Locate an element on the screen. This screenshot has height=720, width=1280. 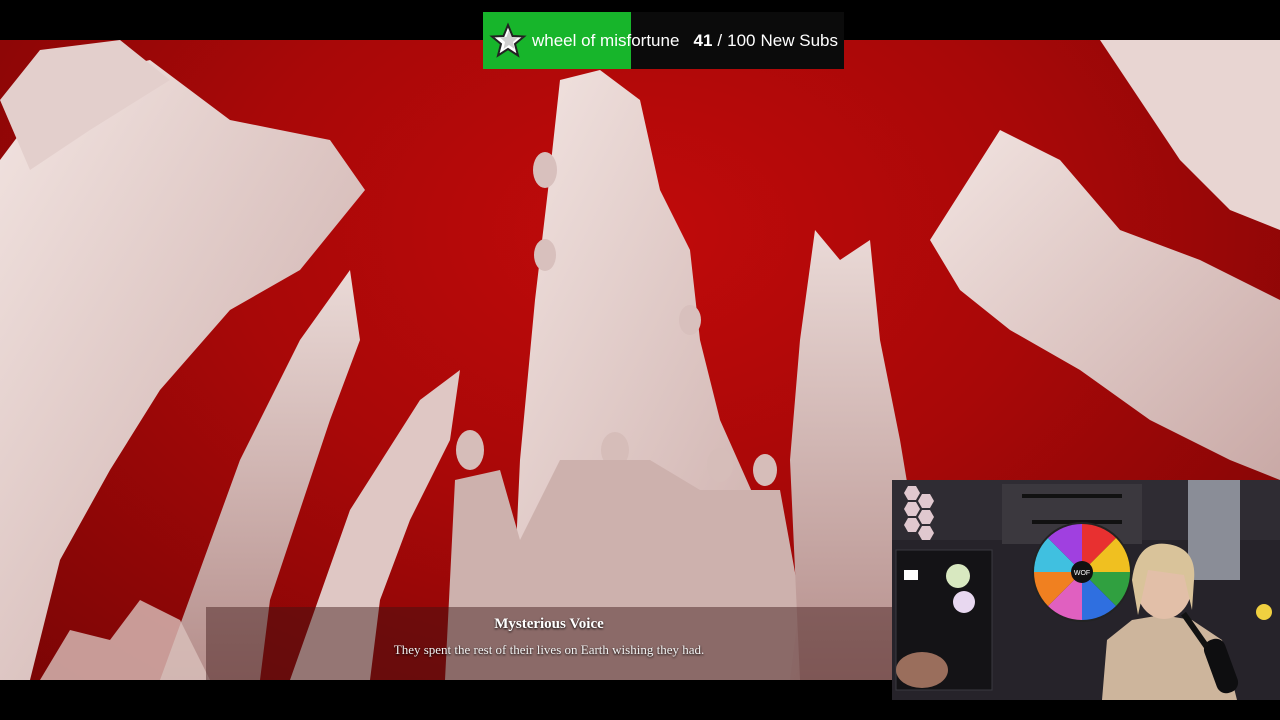
goal-counter: 41 / 100 New Subs is located at coordinates (765, 40).